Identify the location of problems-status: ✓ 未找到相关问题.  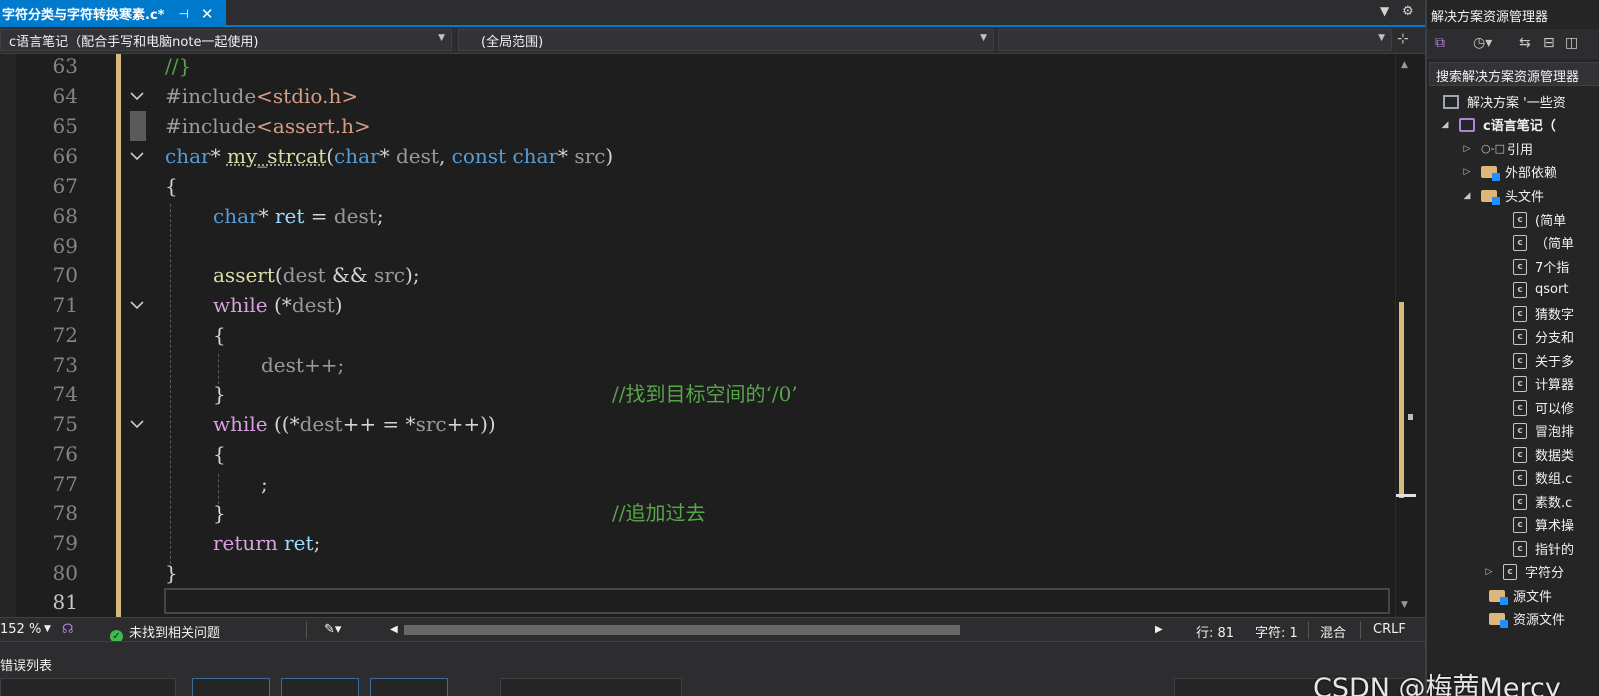
(165, 632).